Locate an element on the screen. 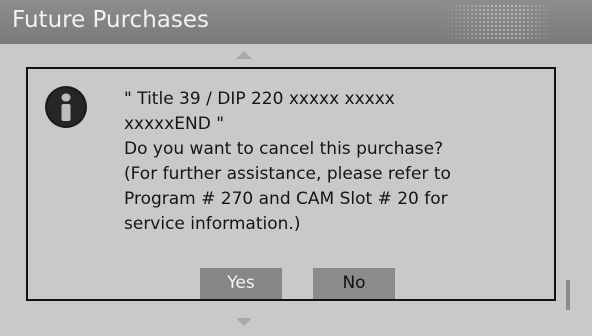  info-icon is located at coordinates (66, 107).